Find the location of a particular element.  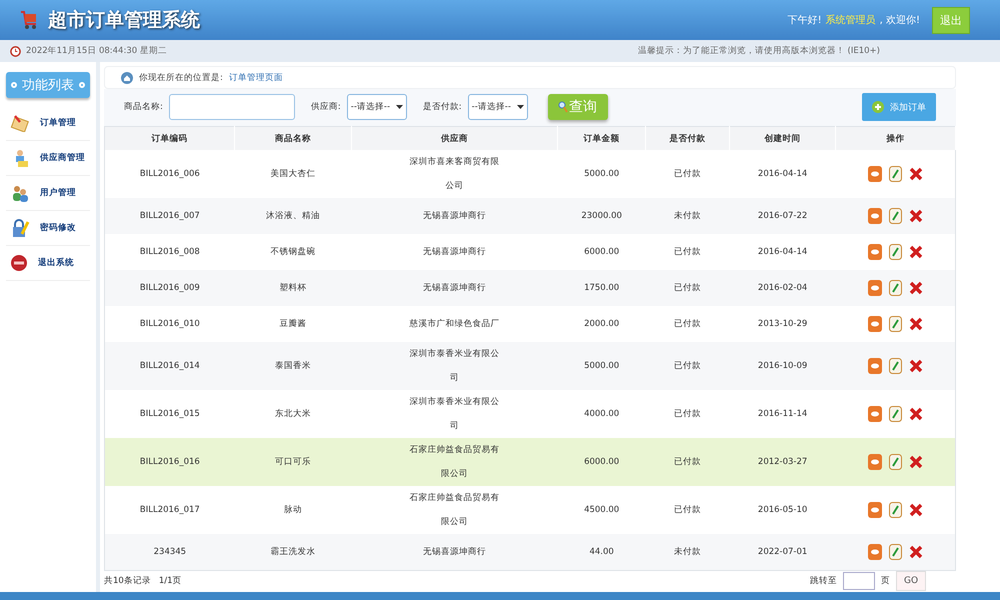

table-cell: 无锡喜源坤商行 is located at coordinates (454, 252).